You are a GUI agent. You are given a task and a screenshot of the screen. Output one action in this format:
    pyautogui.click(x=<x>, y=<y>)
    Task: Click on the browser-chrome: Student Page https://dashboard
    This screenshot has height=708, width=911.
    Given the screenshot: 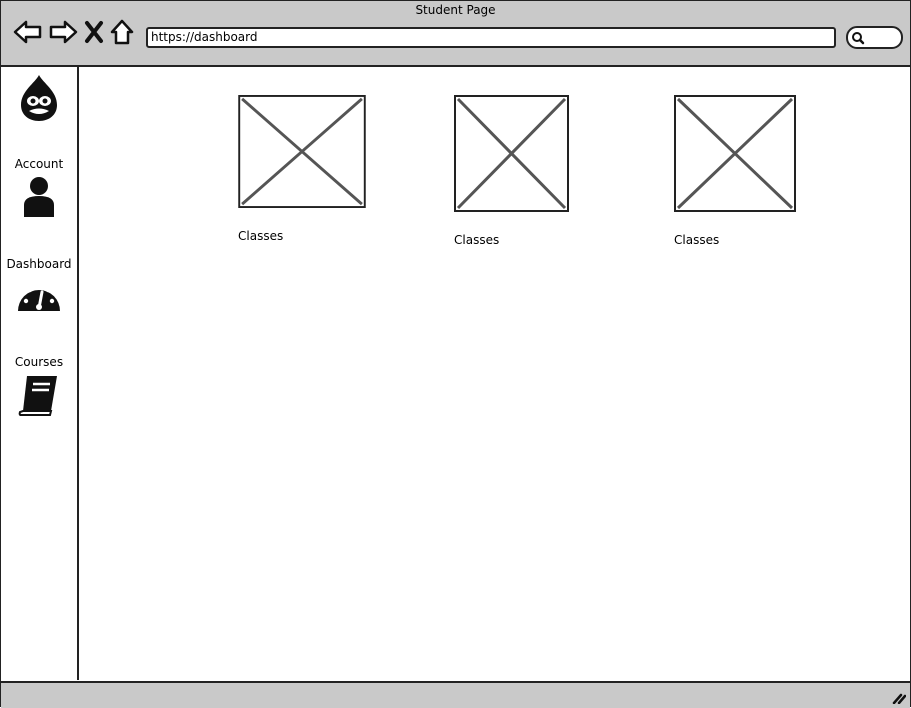 What is the action you would take?
    pyautogui.click(x=455, y=34)
    